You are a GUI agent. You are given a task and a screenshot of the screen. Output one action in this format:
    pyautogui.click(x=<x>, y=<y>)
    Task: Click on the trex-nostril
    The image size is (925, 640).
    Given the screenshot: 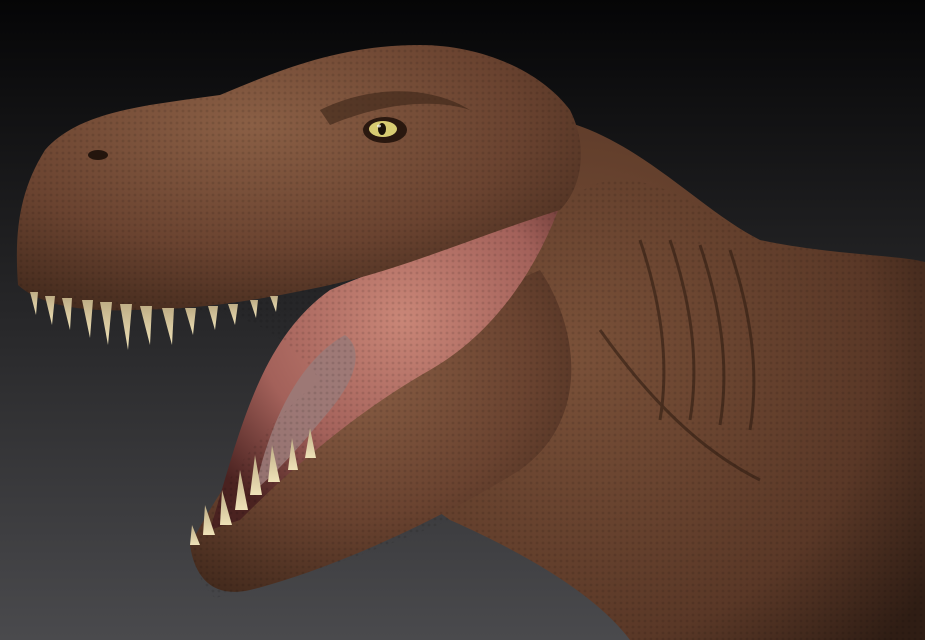 What is the action you would take?
    pyautogui.click(x=98, y=155)
    